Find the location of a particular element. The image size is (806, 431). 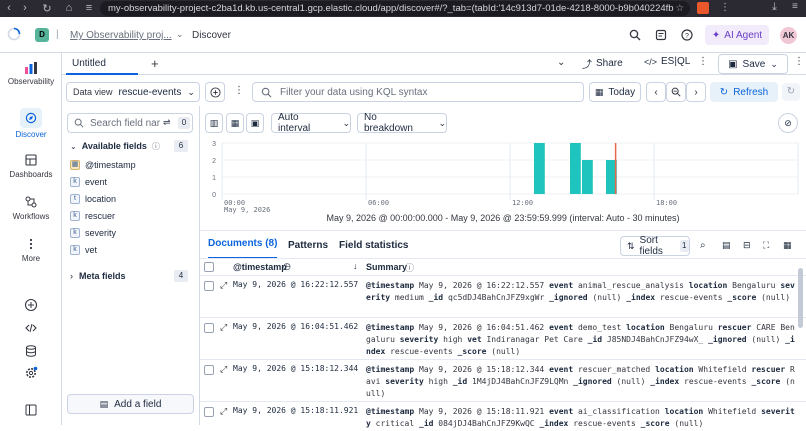

settings-gear-icon is located at coordinates (31, 373).